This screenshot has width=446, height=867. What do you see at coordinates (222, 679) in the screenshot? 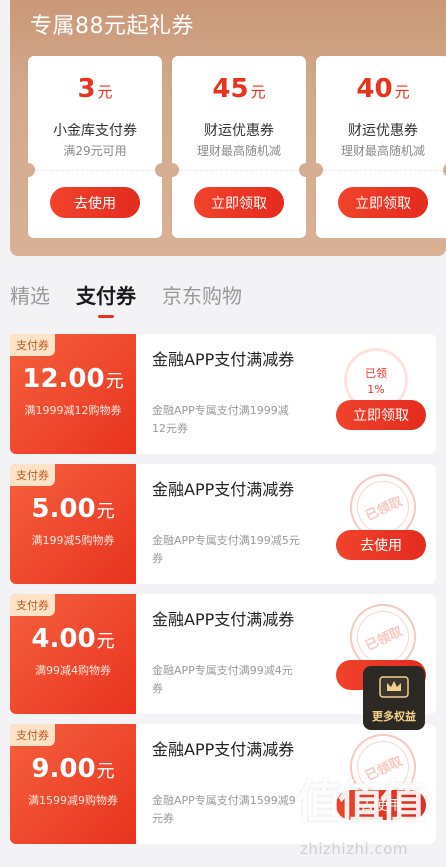
I see `coupon-subtitle: 金融APP专属支付满99减4元券` at bounding box center [222, 679].